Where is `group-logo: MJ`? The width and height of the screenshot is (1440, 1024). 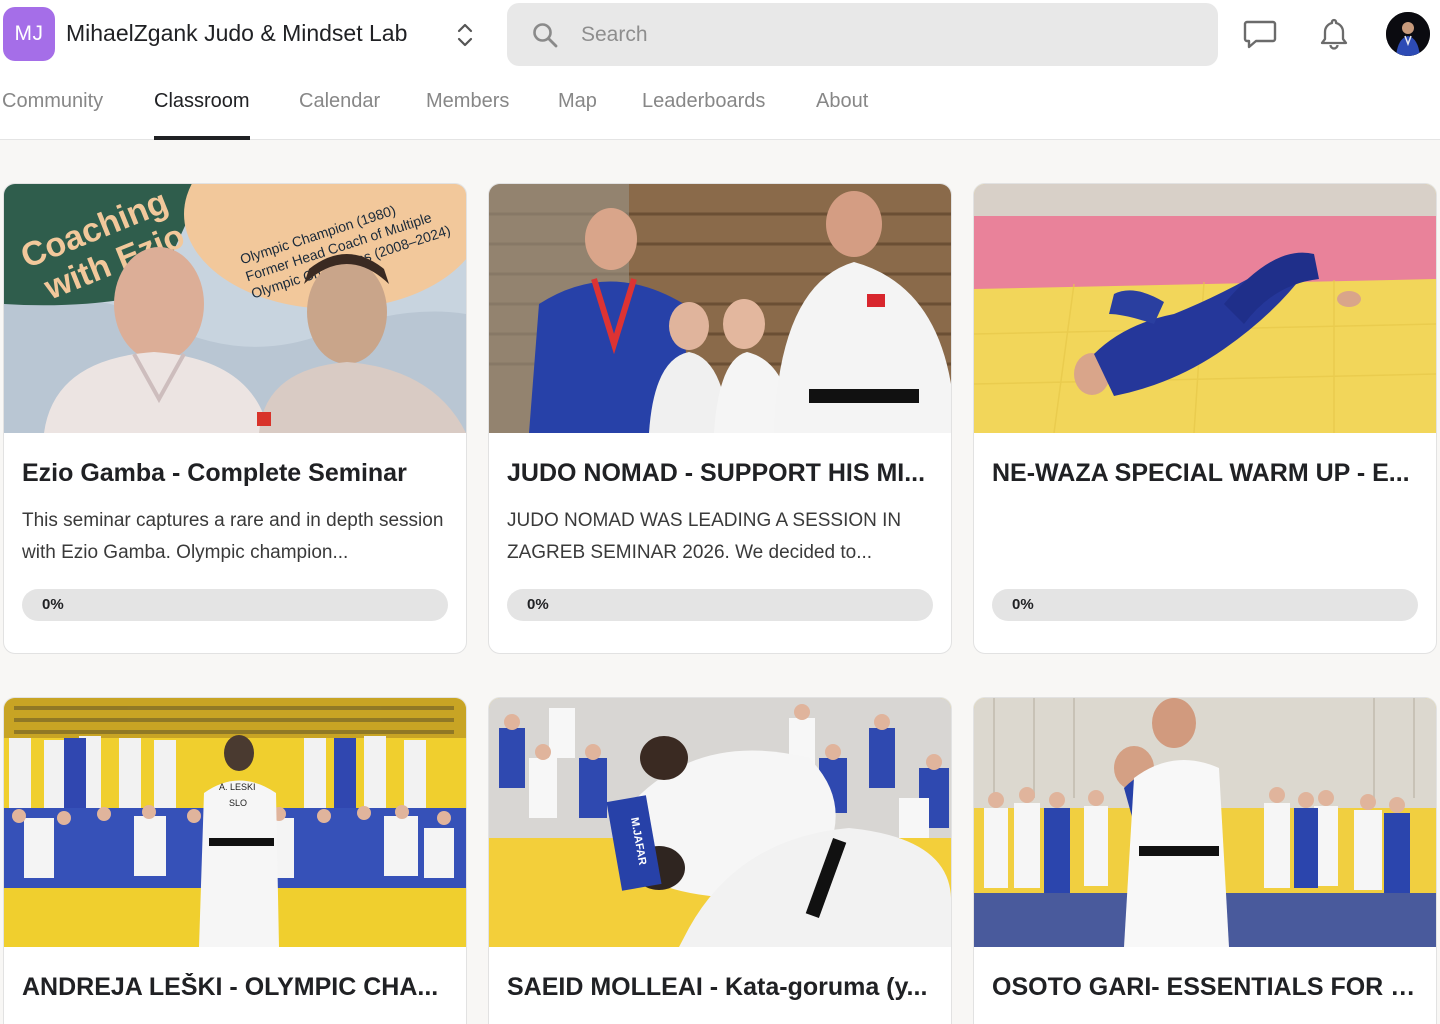 group-logo: MJ is located at coordinates (29, 34).